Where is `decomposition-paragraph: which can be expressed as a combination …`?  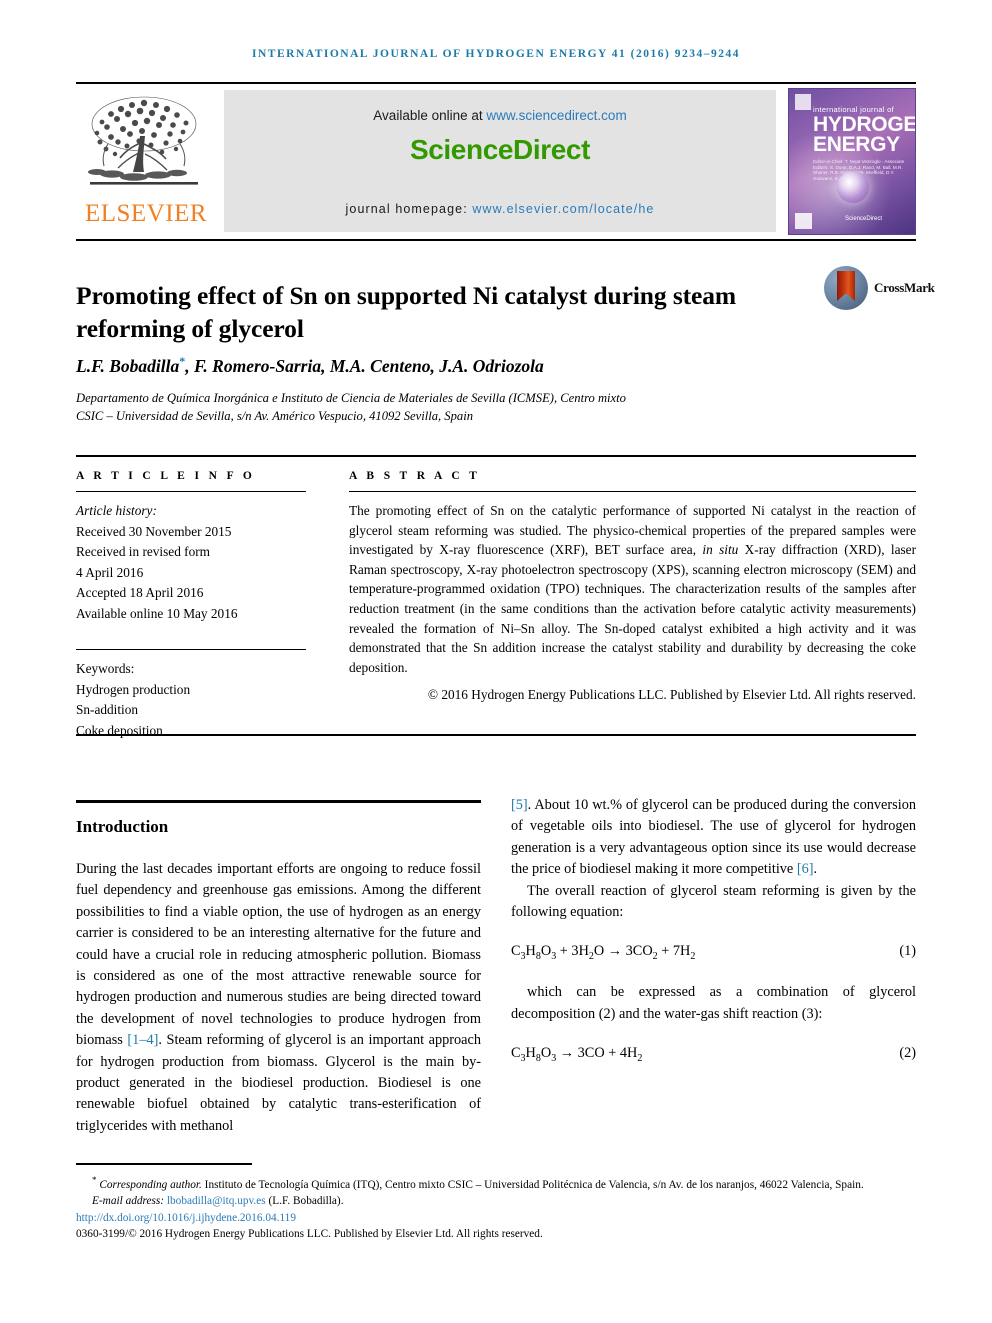
decomposition-paragraph: which can be expressed as a combination … is located at coordinates (713, 1003).